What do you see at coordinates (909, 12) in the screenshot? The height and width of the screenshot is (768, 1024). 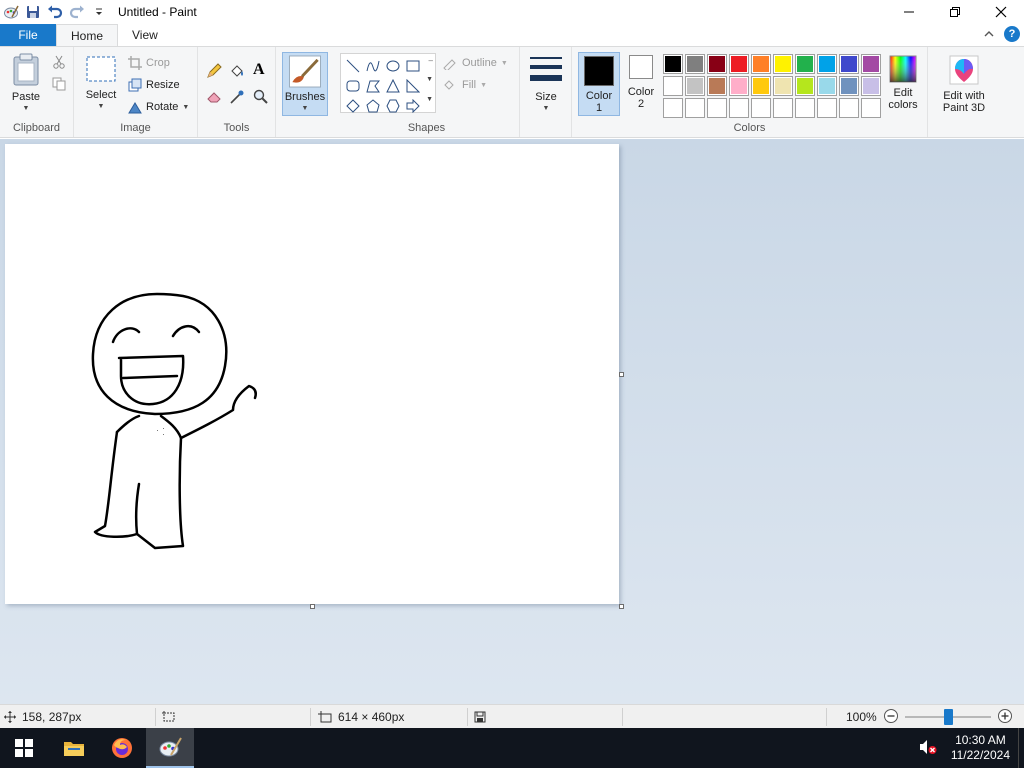 I see `minimize-button` at bounding box center [909, 12].